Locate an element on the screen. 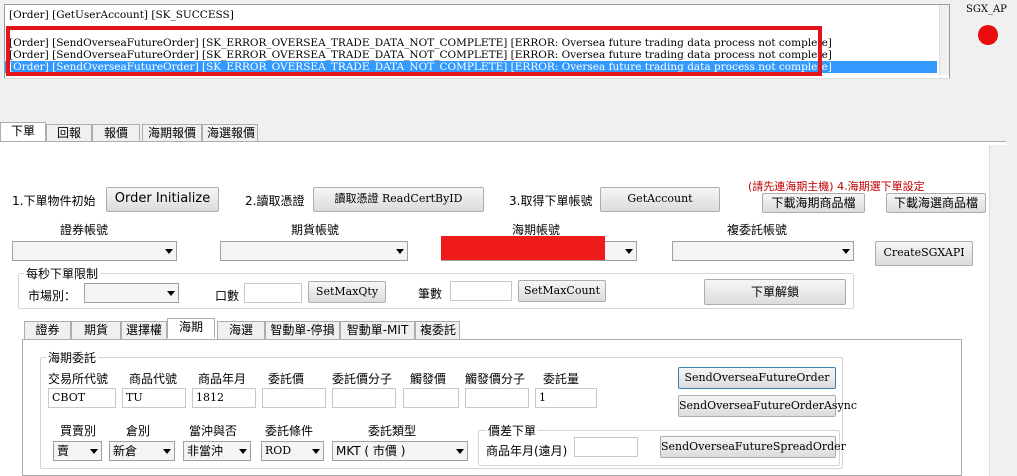 The width and height of the screenshot is (1017, 476). buysell-select: 賣 is located at coordinates (77, 451).